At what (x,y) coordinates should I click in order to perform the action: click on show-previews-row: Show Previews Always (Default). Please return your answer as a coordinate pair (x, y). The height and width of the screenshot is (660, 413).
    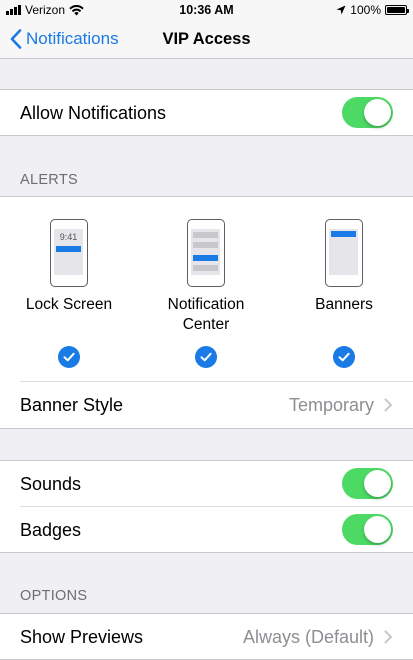
    Looking at the image, I should click on (206, 636).